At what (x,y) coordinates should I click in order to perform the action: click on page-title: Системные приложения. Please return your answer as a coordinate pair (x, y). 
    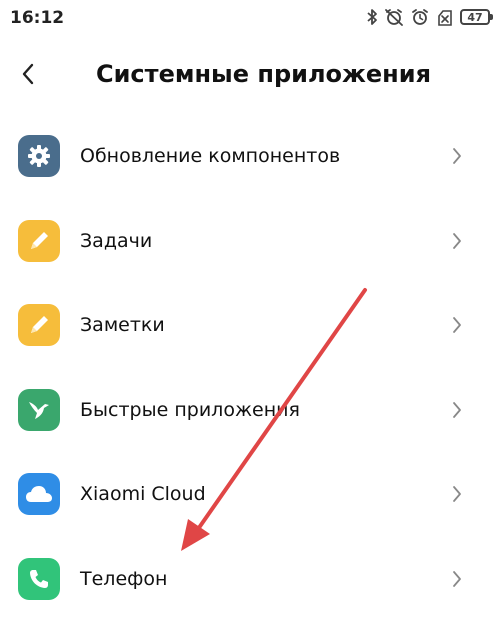
    Looking at the image, I should click on (263, 74).